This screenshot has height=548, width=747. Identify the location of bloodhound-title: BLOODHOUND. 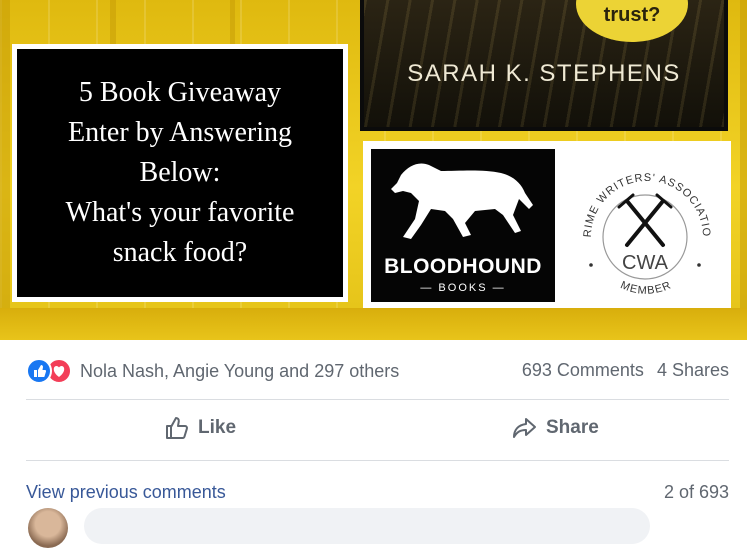
(463, 266).